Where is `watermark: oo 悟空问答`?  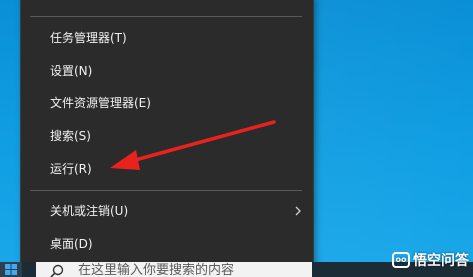 watermark: oo 悟空问答 is located at coordinates (430, 260).